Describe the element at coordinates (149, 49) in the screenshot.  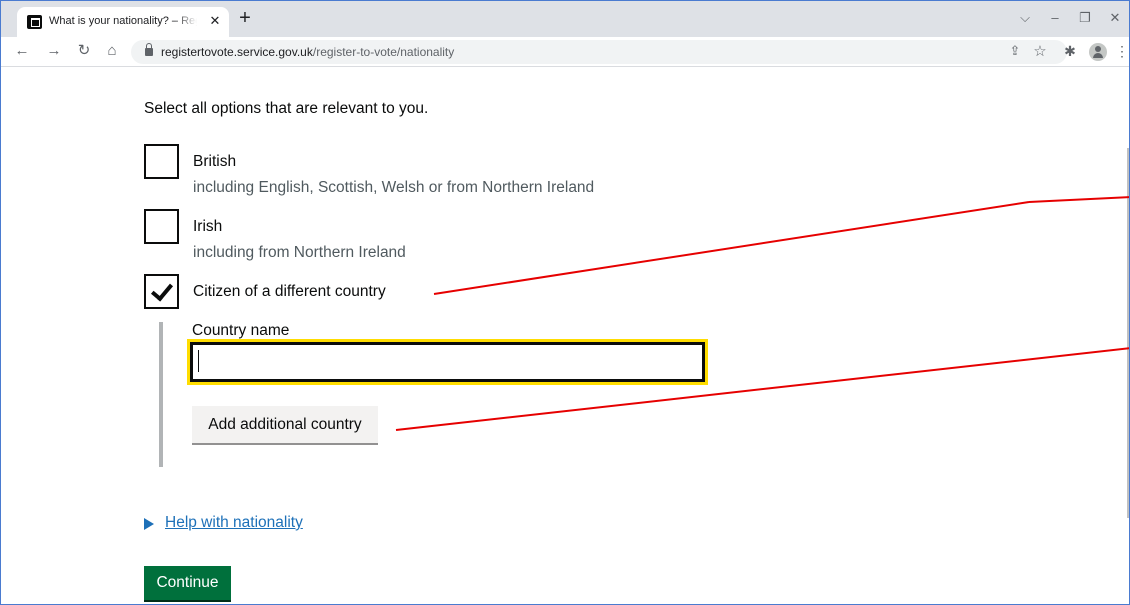
I see `lock-icon` at that location.